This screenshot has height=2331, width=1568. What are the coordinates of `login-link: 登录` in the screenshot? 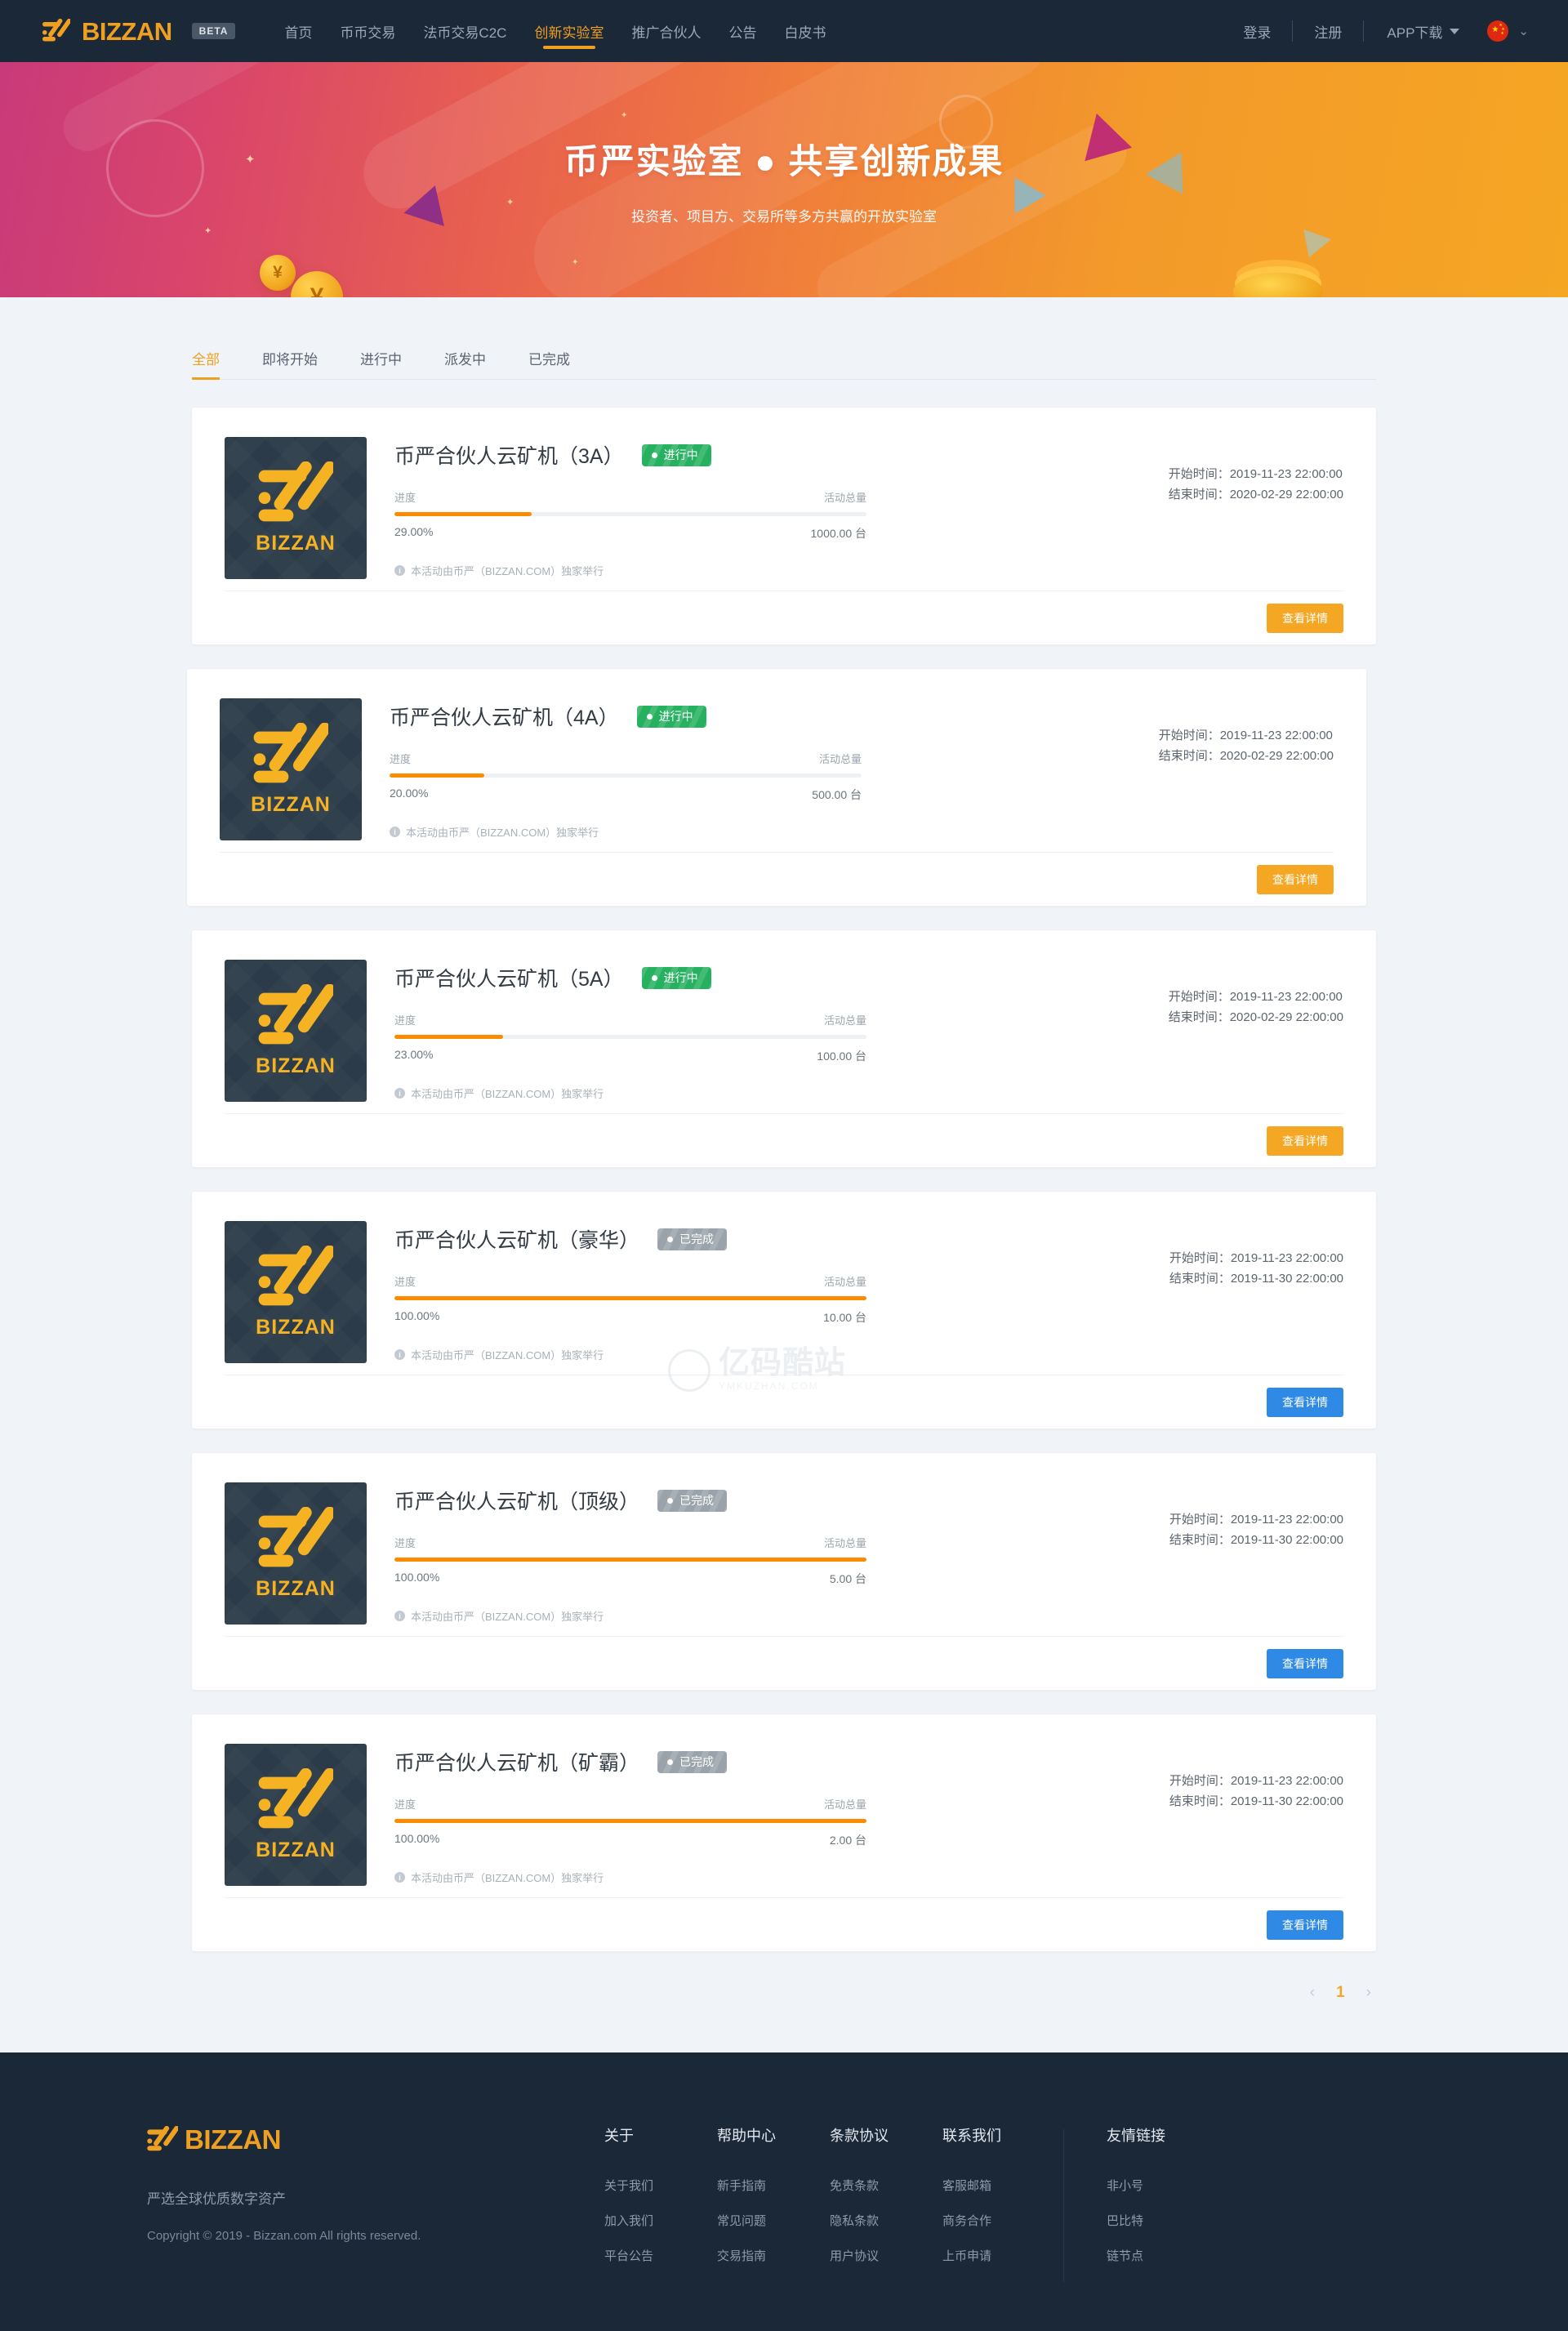 It's located at (1257, 31).